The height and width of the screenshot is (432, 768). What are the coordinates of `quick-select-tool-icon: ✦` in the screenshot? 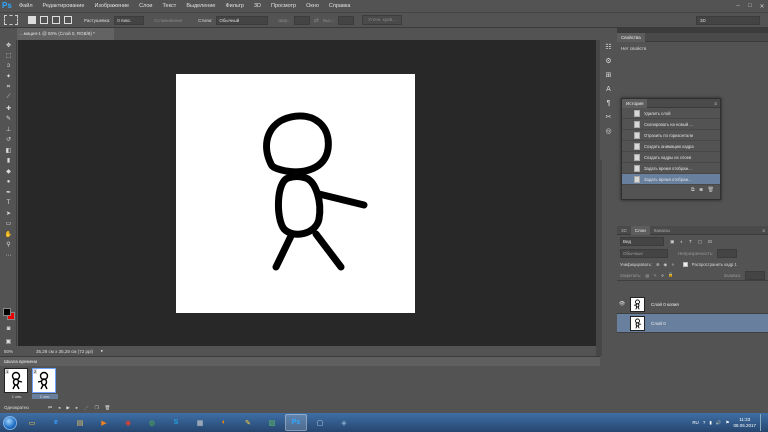 It's located at (8, 77).